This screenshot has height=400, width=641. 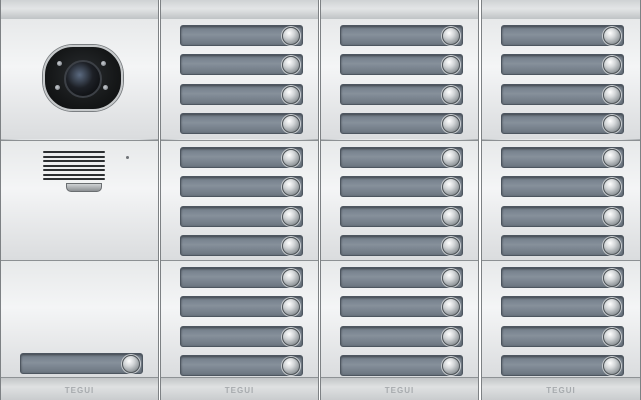 What do you see at coordinates (79, 319) in the screenshot?
I see `single-button-module` at bounding box center [79, 319].